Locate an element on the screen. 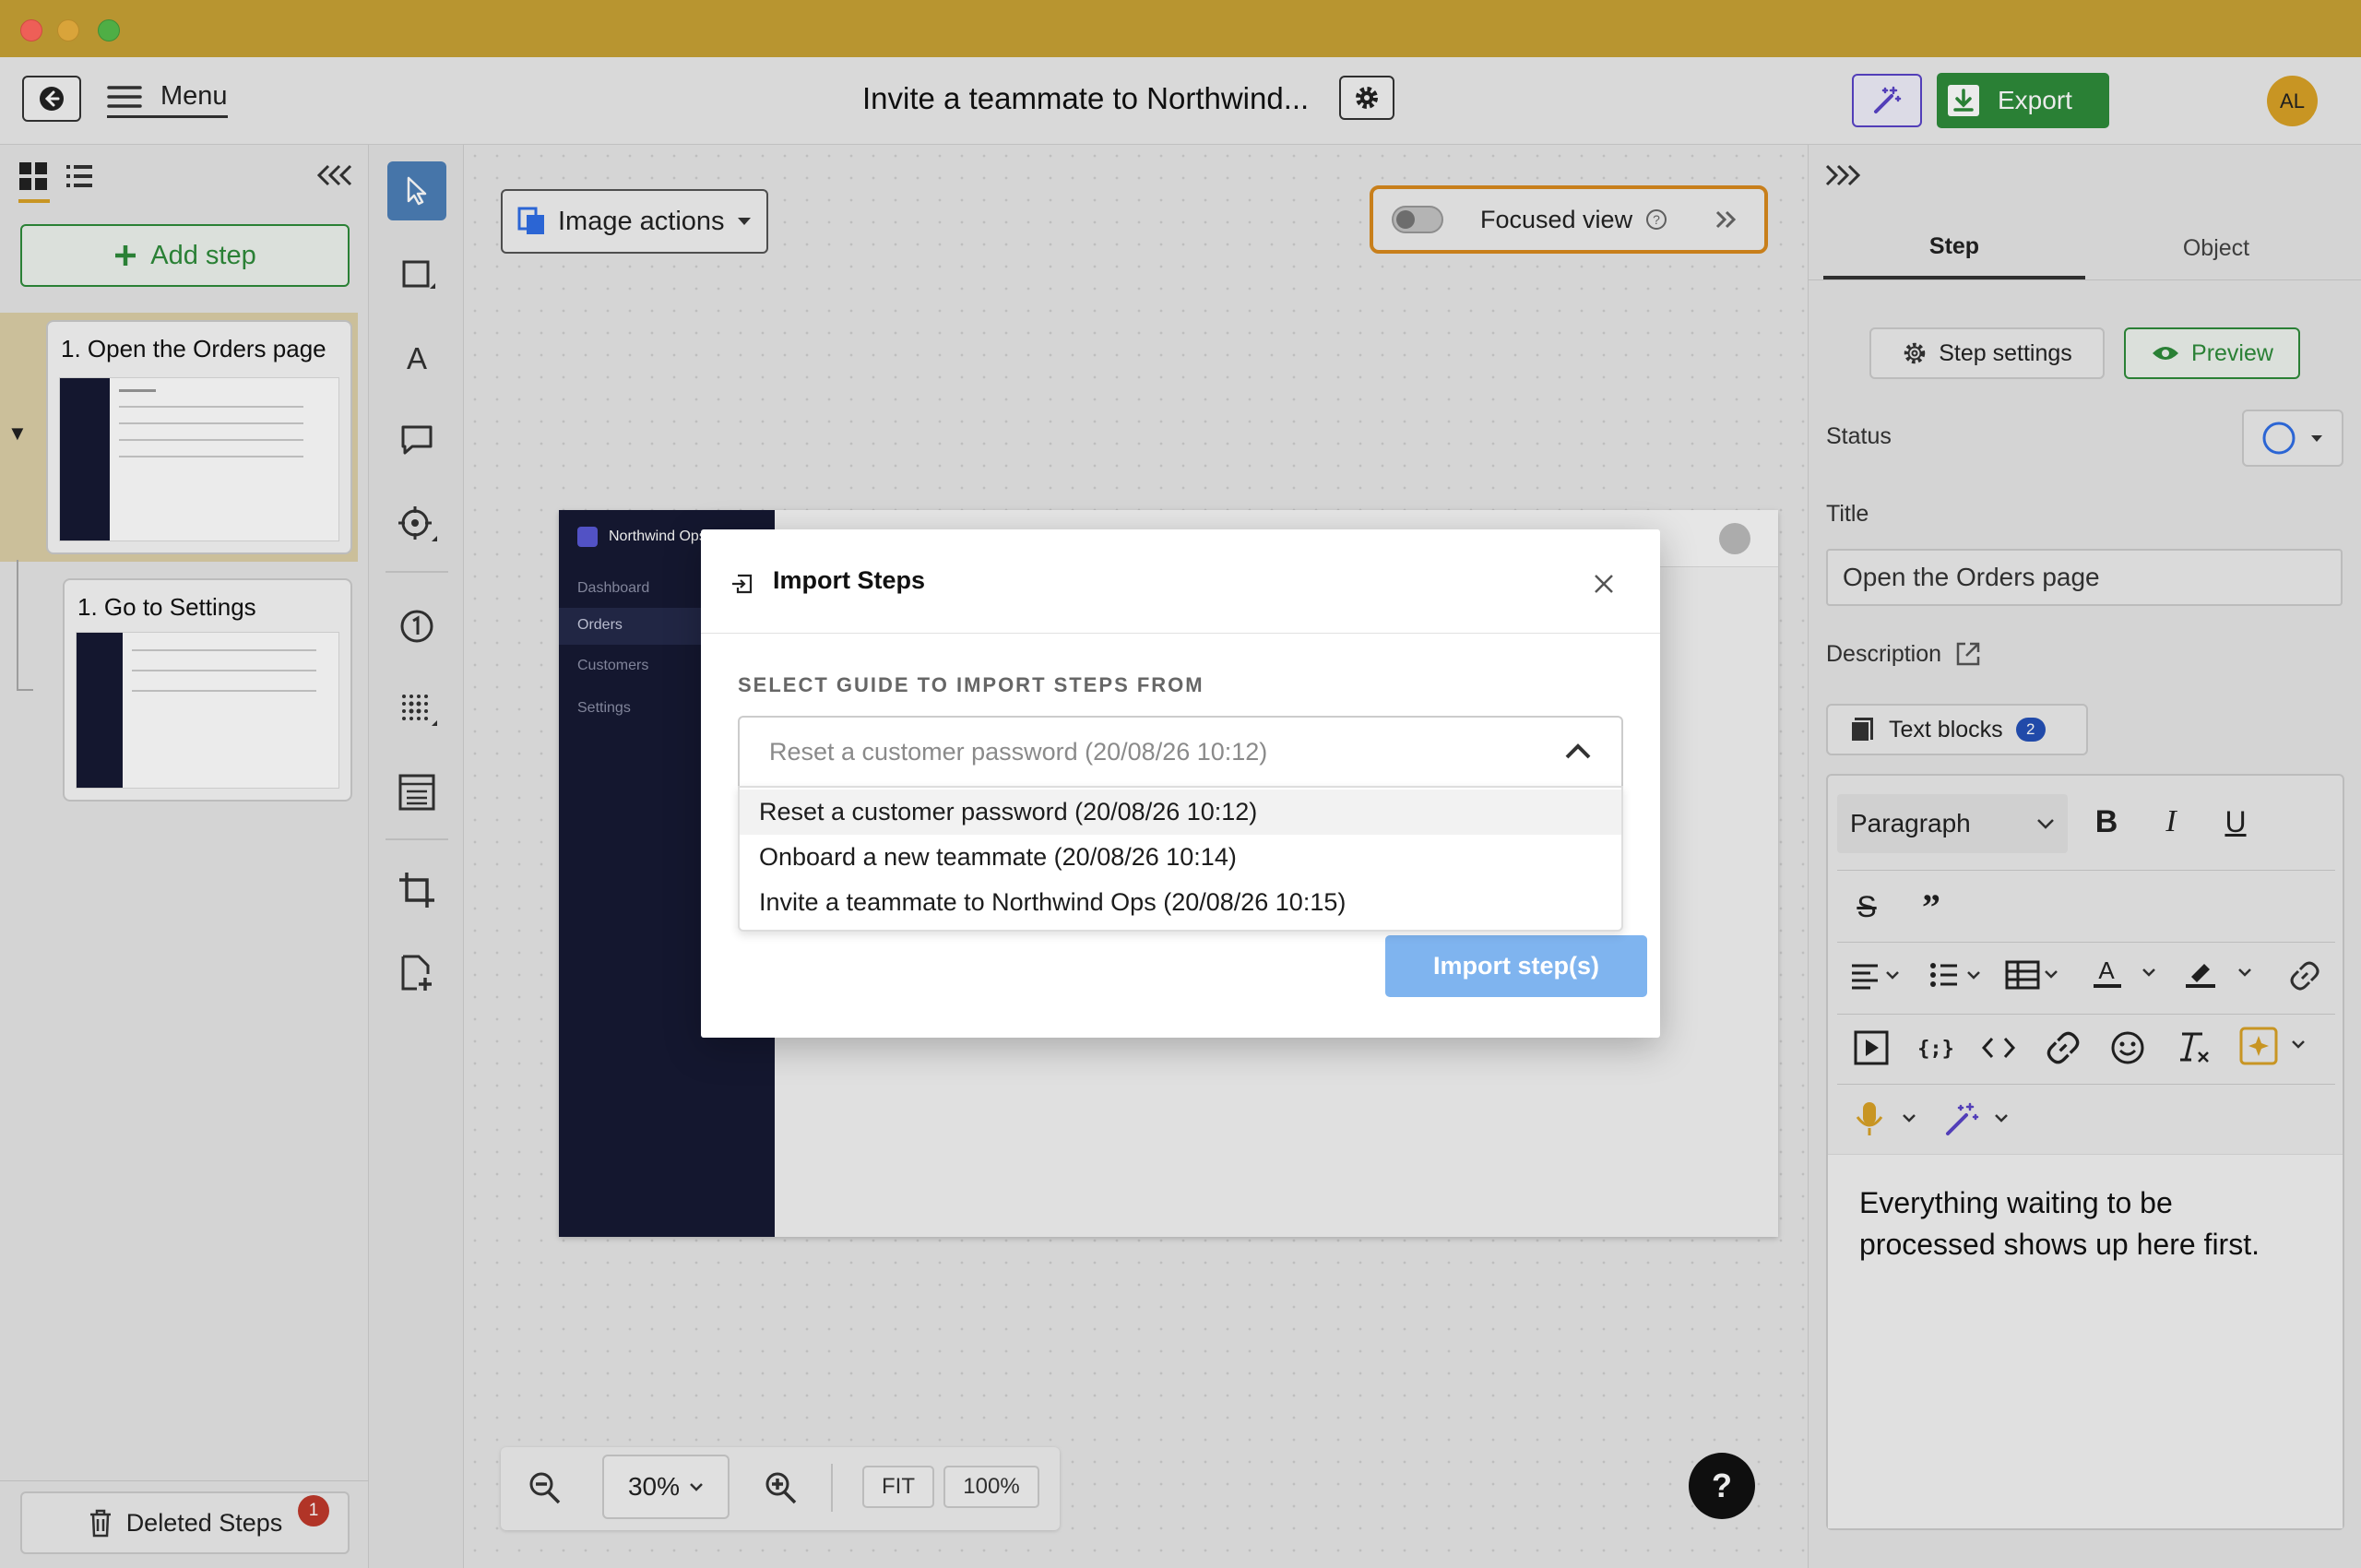 The image size is (2361, 1568). guide-option: Onboard a new teammate (20/08/26 10:14) is located at coordinates (1180, 857).